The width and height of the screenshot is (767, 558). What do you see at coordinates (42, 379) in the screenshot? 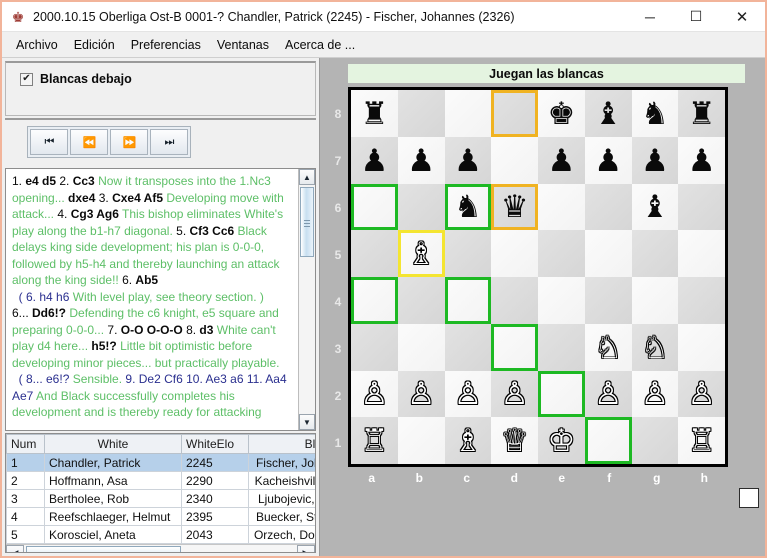
I see `variation-move: ( 8... e6!?` at bounding box center [42, 379].